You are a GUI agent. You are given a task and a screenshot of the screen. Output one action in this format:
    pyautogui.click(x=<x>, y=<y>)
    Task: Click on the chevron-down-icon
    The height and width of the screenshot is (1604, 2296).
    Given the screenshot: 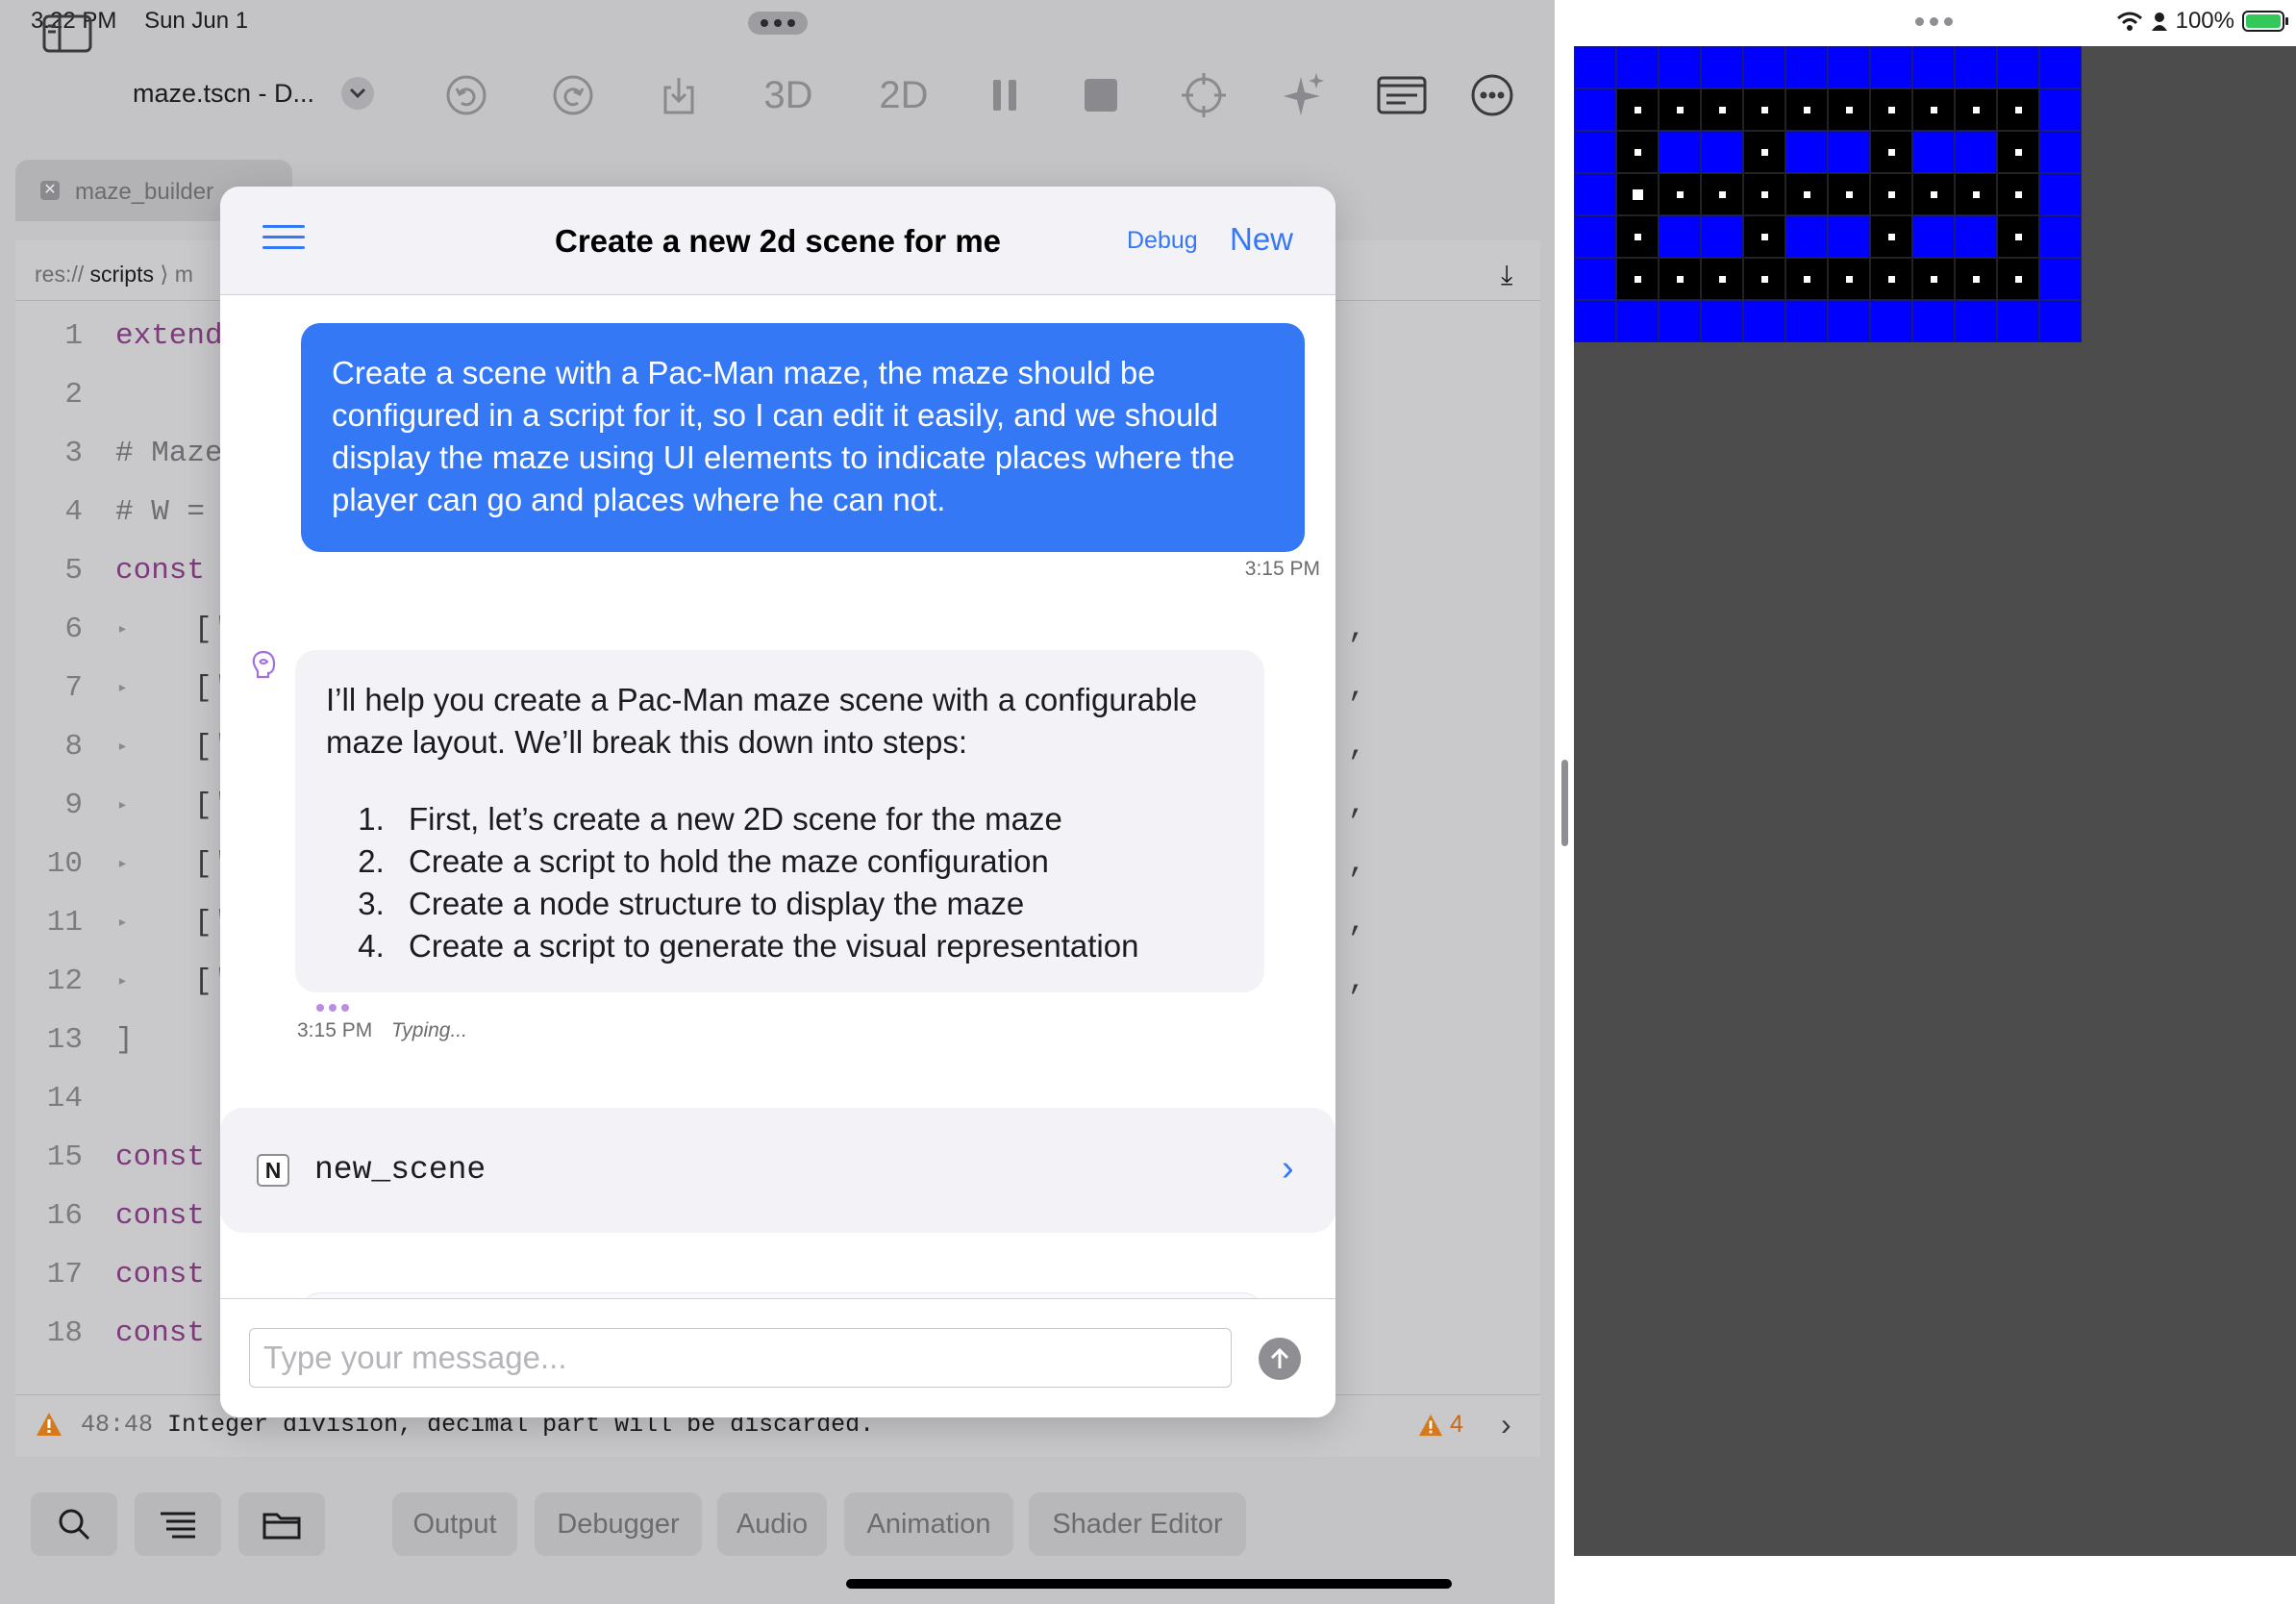 What is the action you would take?
    pyautogui.click(x=357, y=93)
    